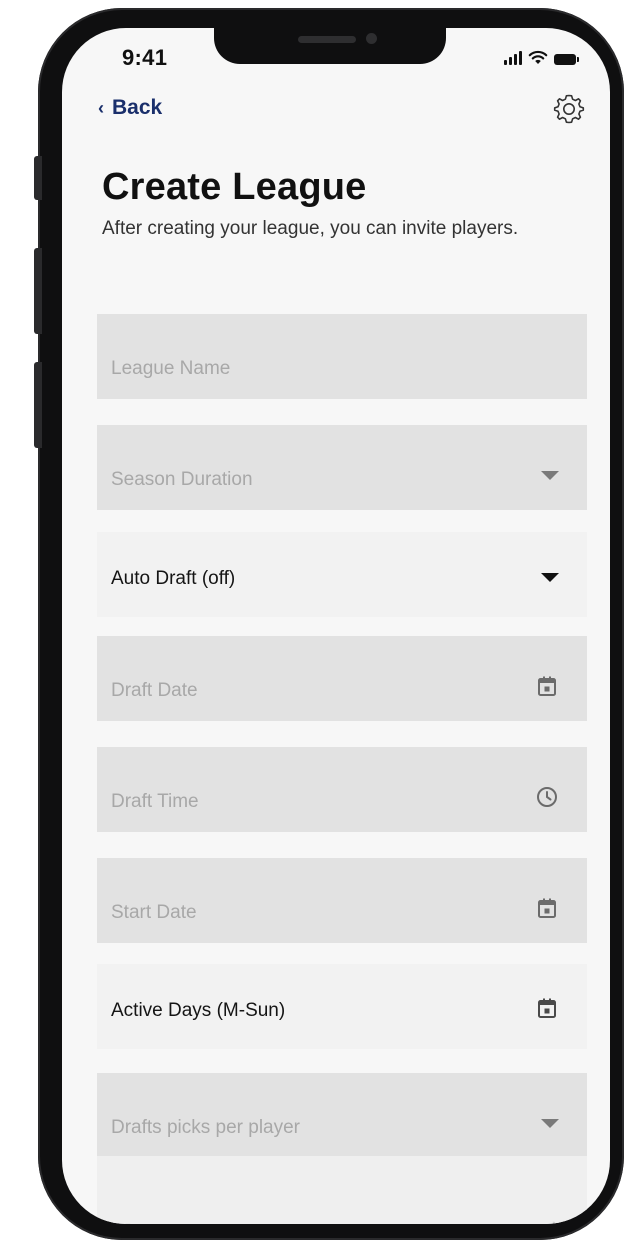 Image resolution: width=629 pixels, height=1247 pixels. Describe the element at coordinates (38, 178) in the screenshot. I see `silent-switch` at that location.